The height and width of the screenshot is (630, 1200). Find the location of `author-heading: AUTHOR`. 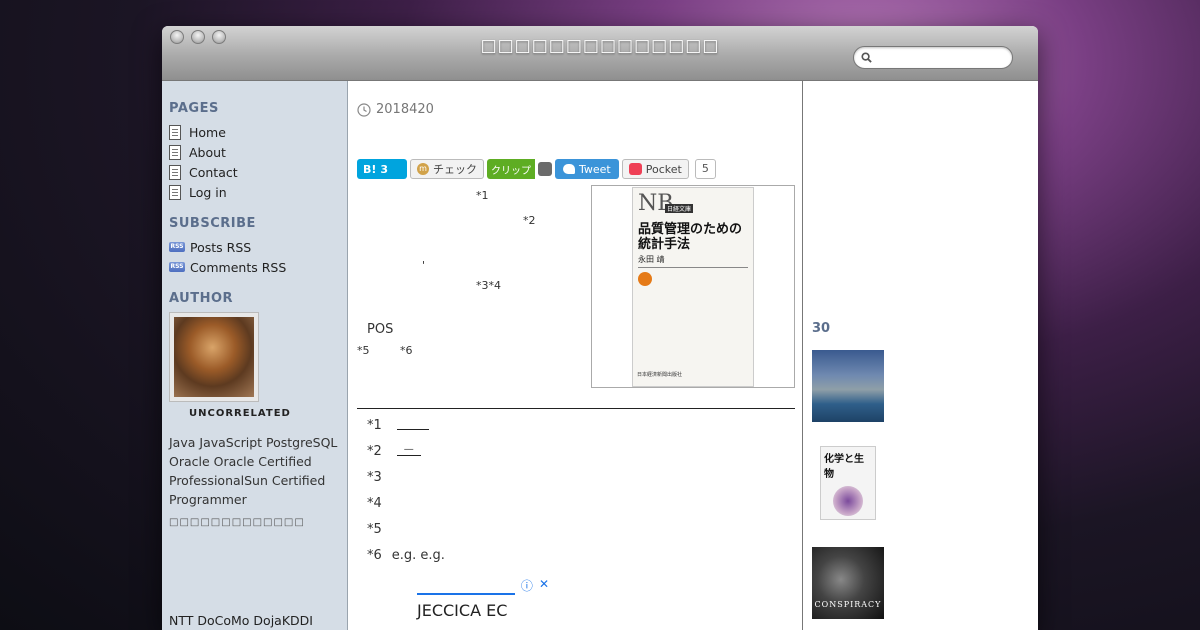

author-heading: AUTHOR is located at coordinates (201, 298).